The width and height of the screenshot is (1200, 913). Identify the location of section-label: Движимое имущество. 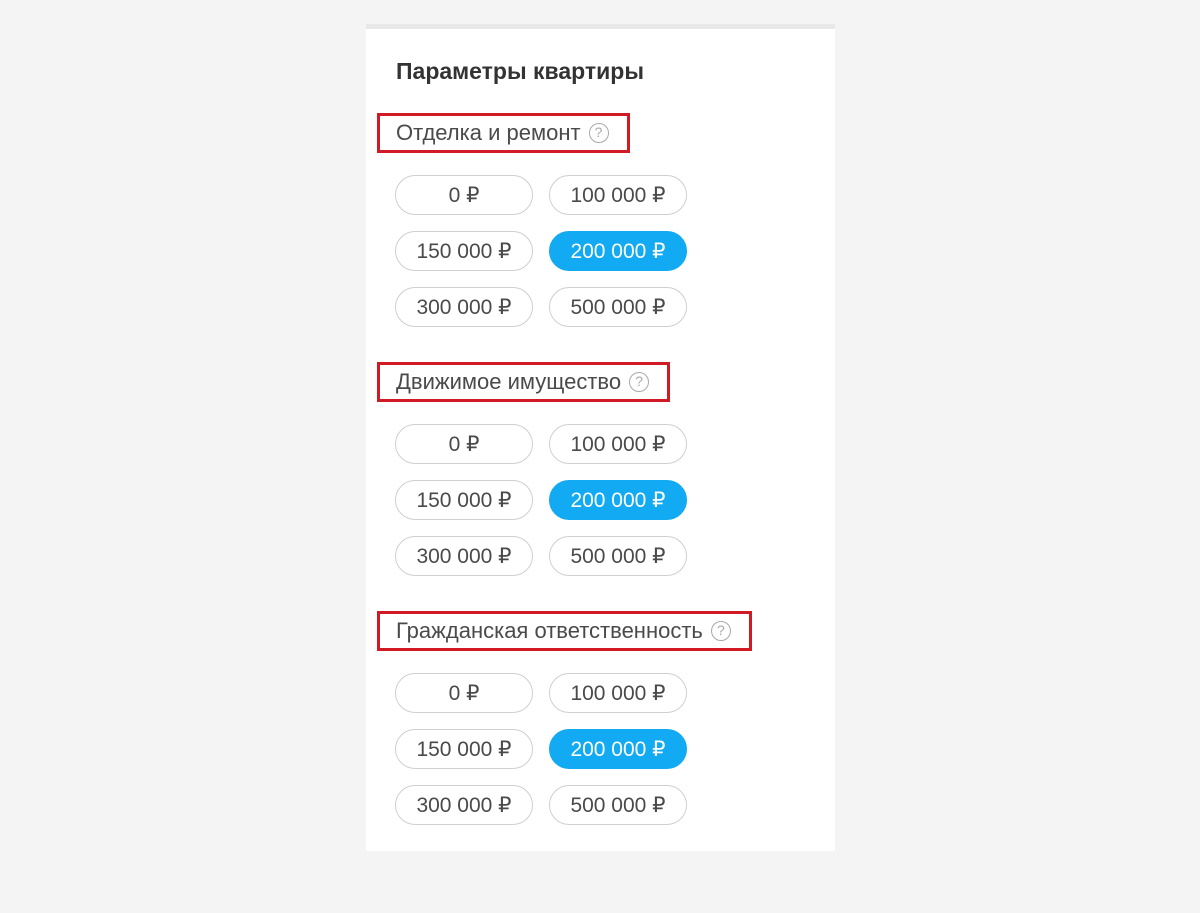
(509, 381).